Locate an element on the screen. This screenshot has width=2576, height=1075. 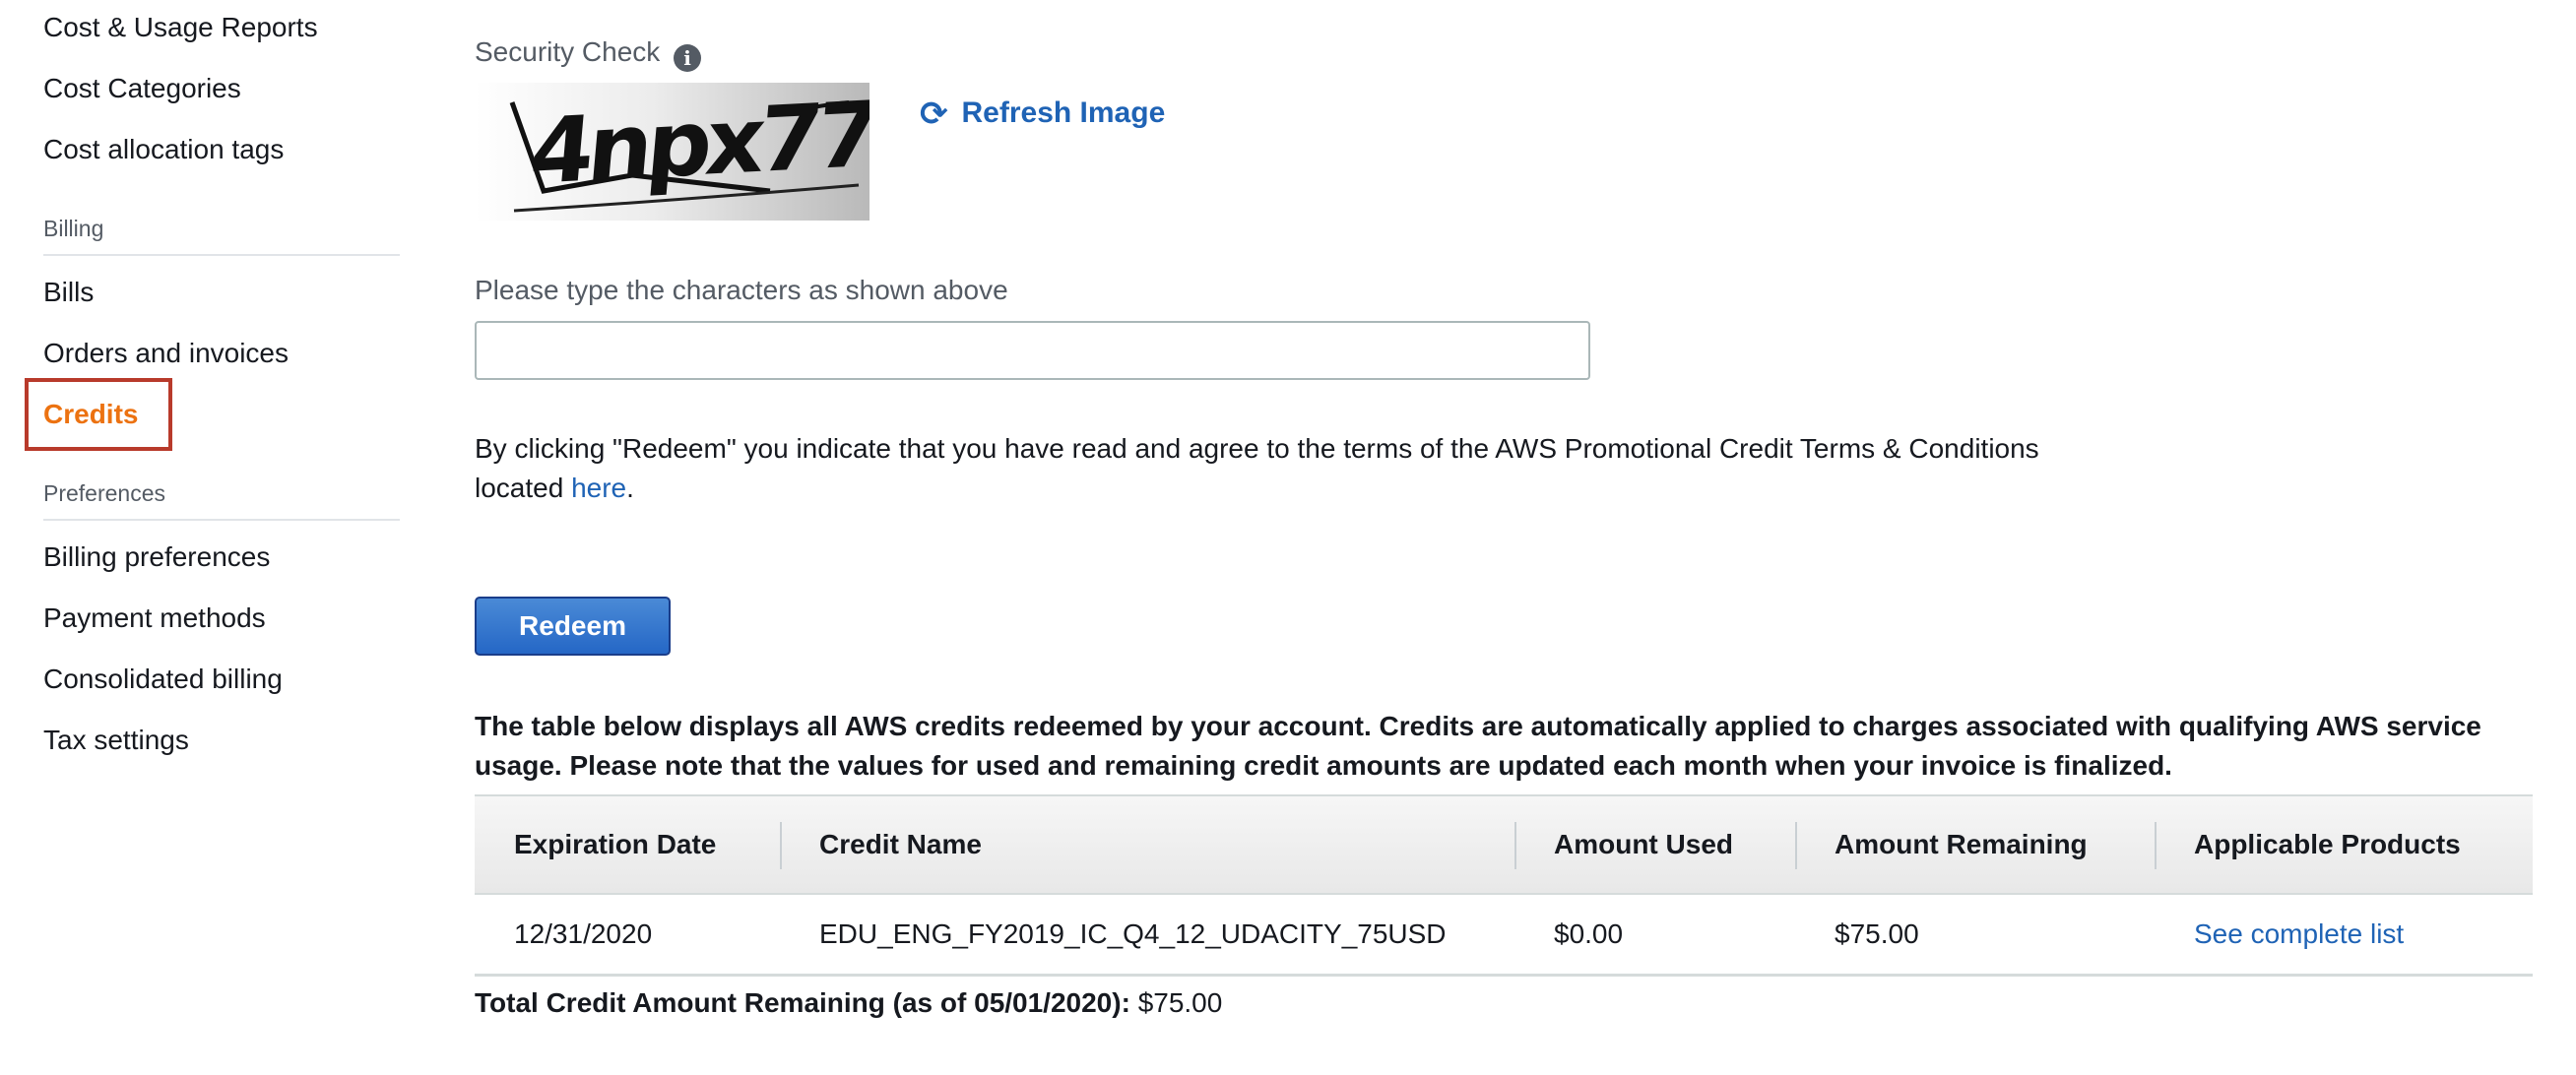
cell-amount-used: $0.00 is located at coordinates (1654, 936).